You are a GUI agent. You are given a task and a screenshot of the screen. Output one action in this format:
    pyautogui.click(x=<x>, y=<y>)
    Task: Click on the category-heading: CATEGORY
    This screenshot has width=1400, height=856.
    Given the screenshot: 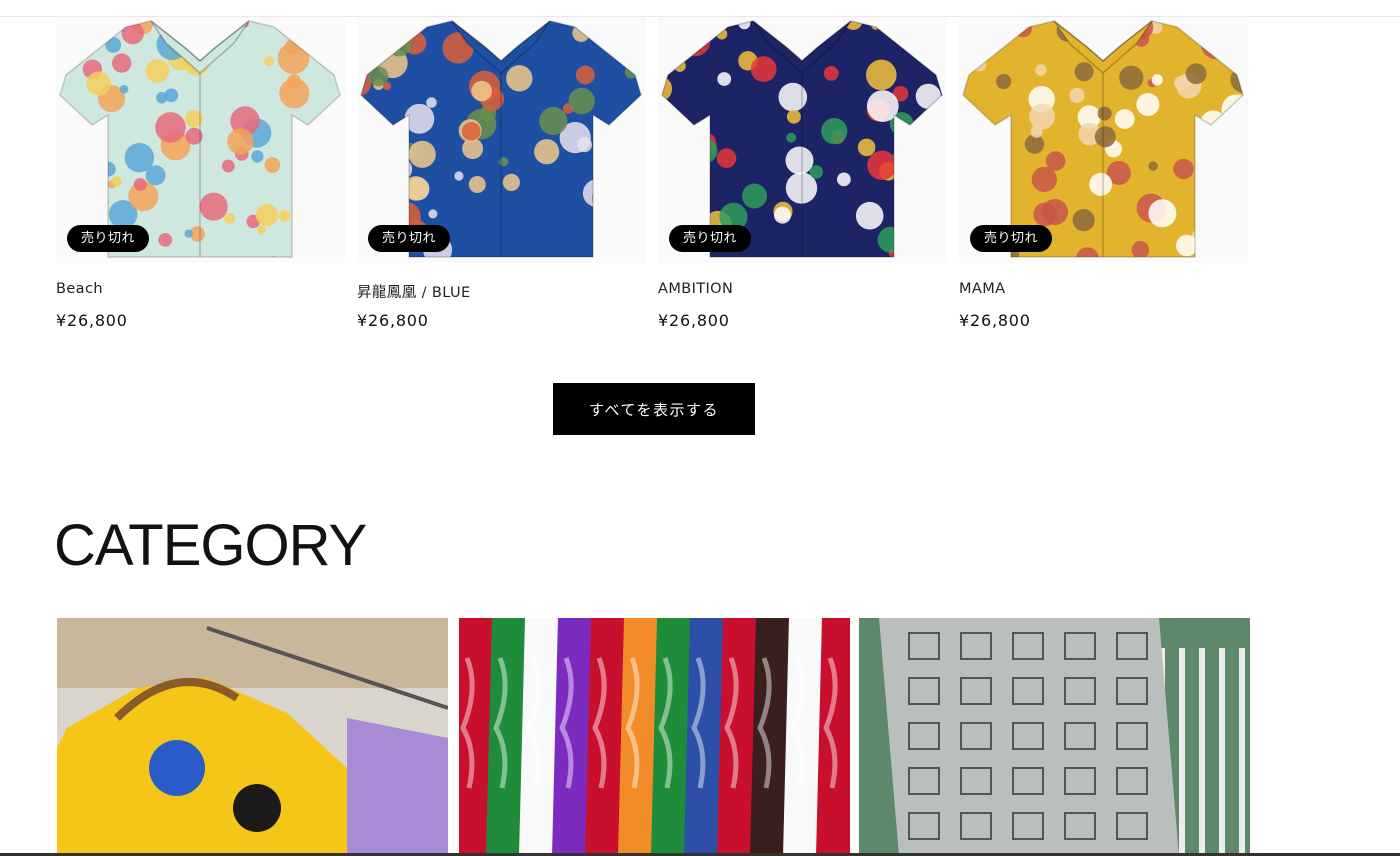 What is the action you would take?
    pyautogui.click(x=210, y=545)
    